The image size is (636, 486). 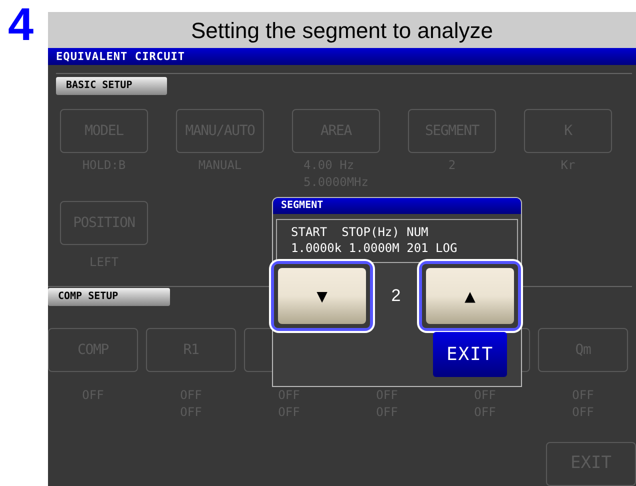 What do you see at coordinates (342, 56) in the screenshot?
I see `screen-title-bar: EQUIVALENT CIRCUIT` at bounding box center [342, 56].